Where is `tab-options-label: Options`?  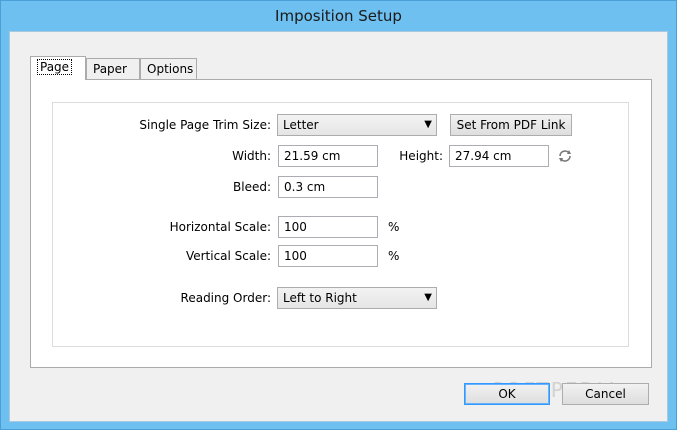
tab-options-label: Options is located at coordinates (170, 69).